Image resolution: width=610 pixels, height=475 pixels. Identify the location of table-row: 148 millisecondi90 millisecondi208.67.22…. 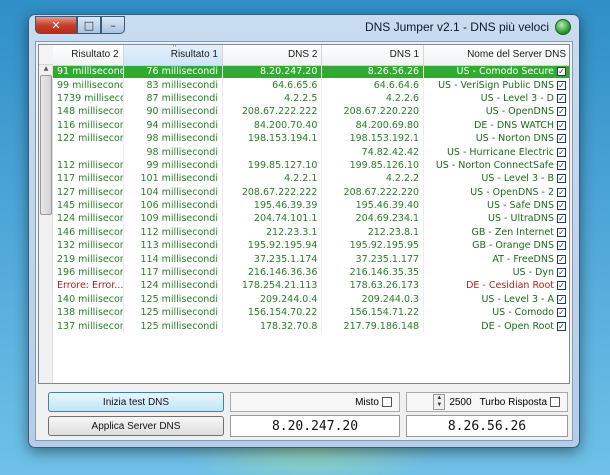
(311, 112).